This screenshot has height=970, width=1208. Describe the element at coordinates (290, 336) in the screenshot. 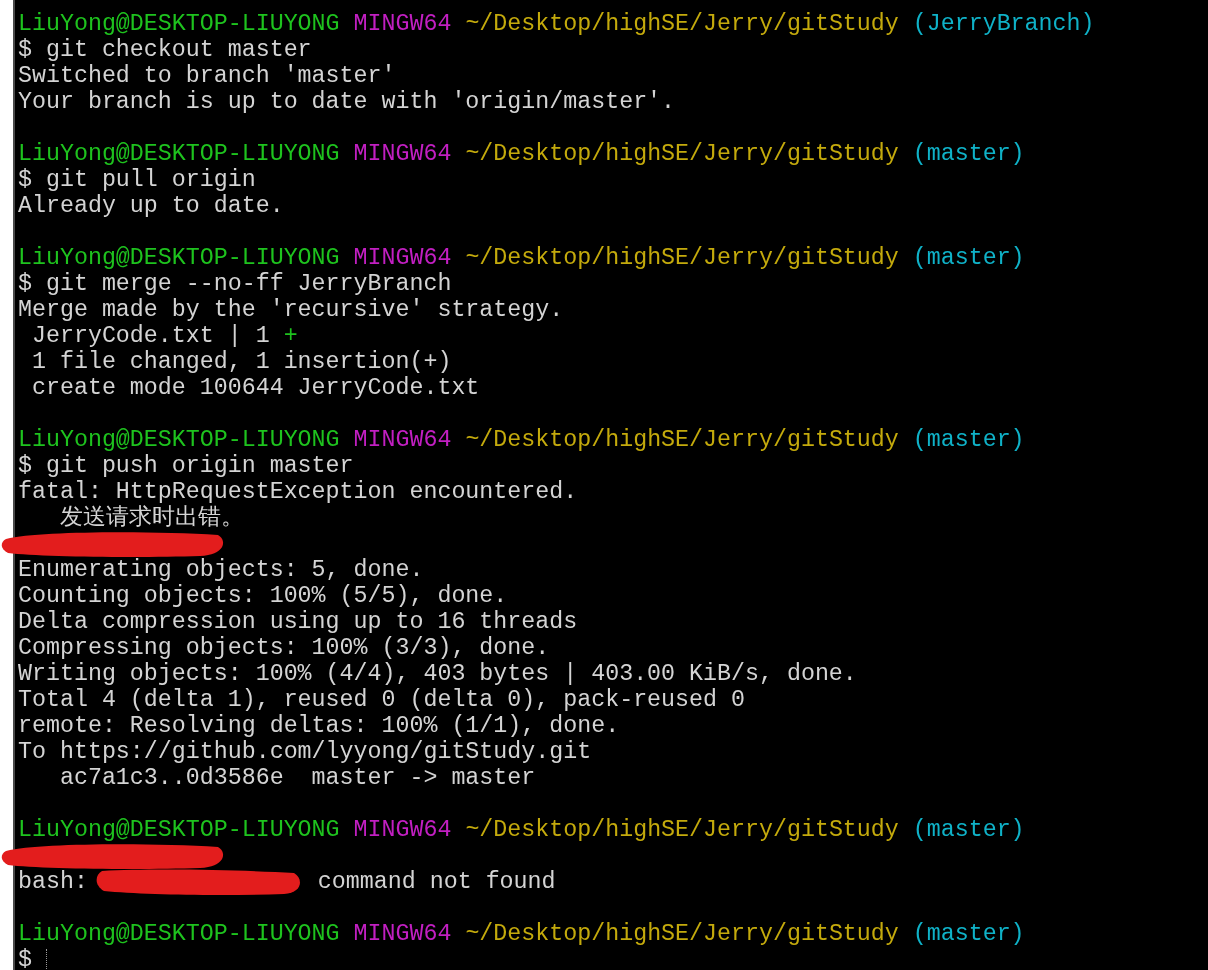

I see `added-mark: +` at that location.